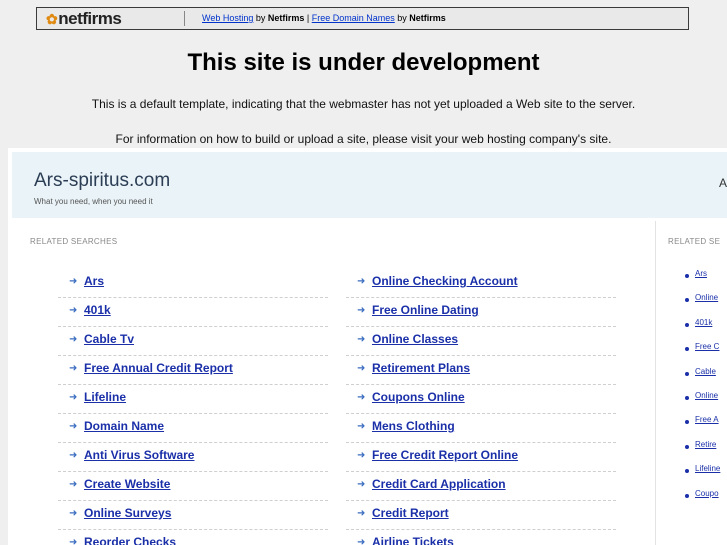 This screenshot has height=545, width=727. I want to click on search-item: ➜ Mens Clothing, so click(481, 428).